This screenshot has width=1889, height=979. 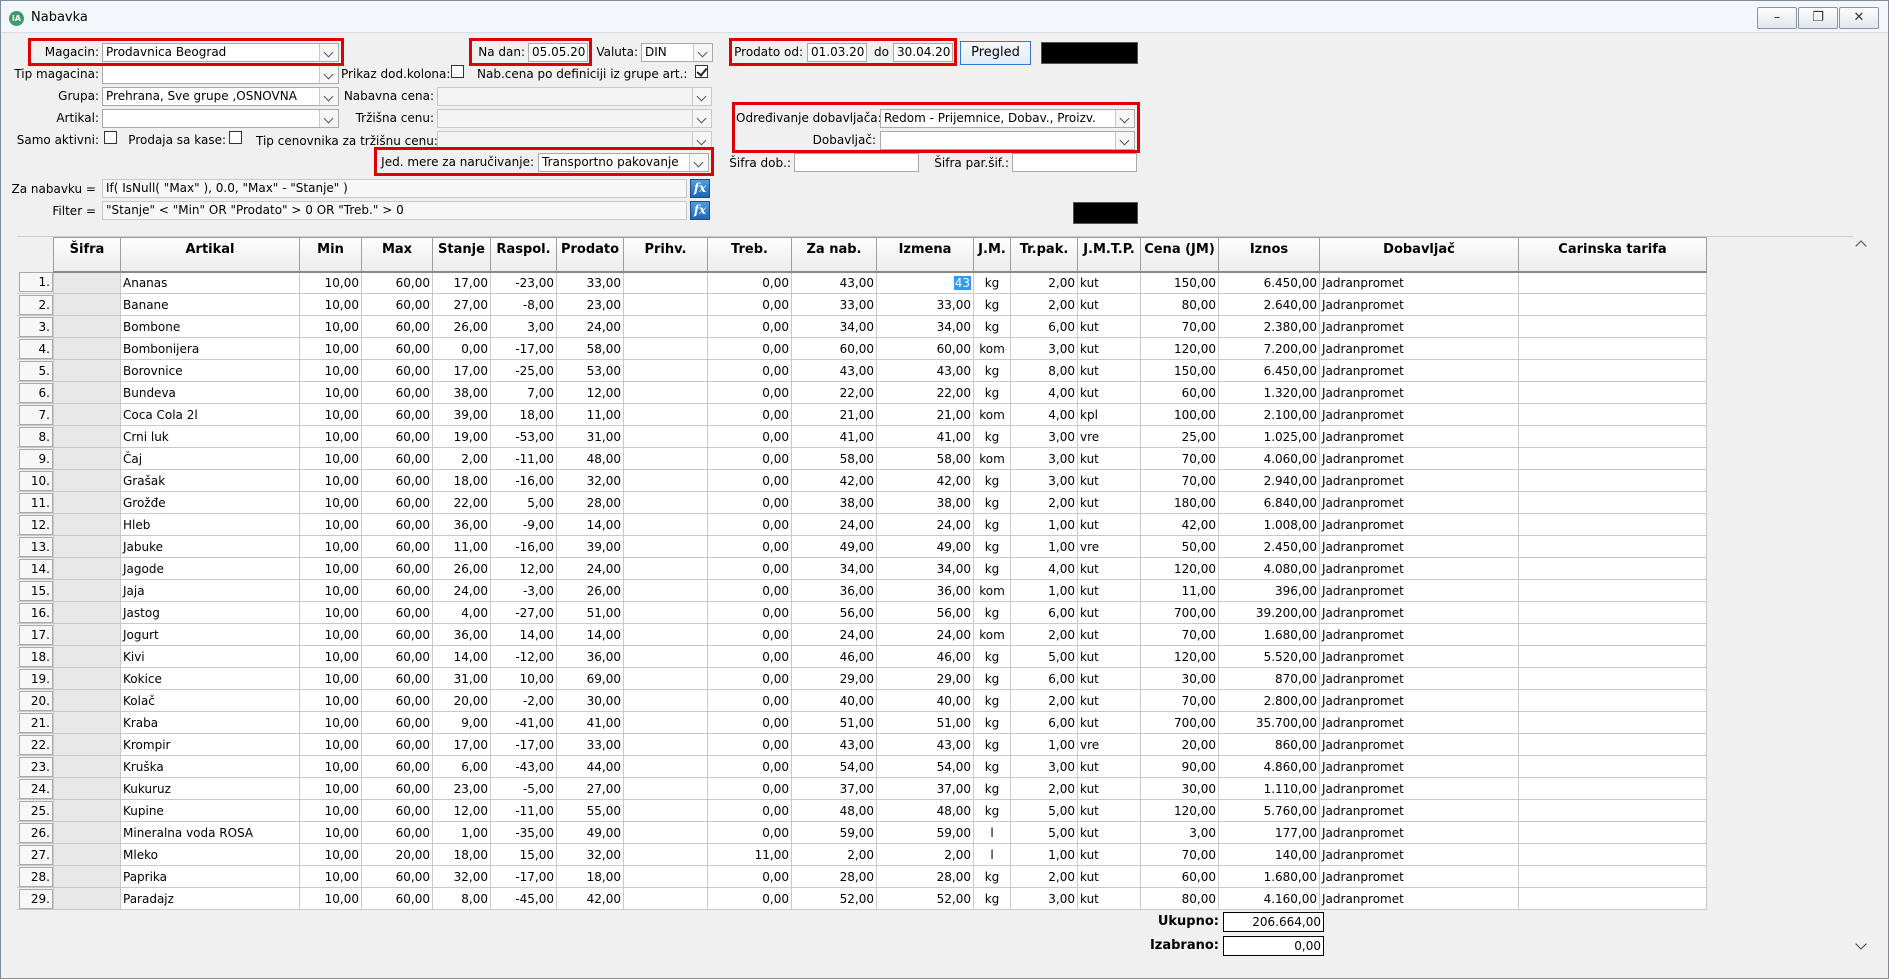 What do you see at coordinates (590, 590) in the screenshot?
I see `prodato-cell: 26,00` at bounding box center [590, 590].